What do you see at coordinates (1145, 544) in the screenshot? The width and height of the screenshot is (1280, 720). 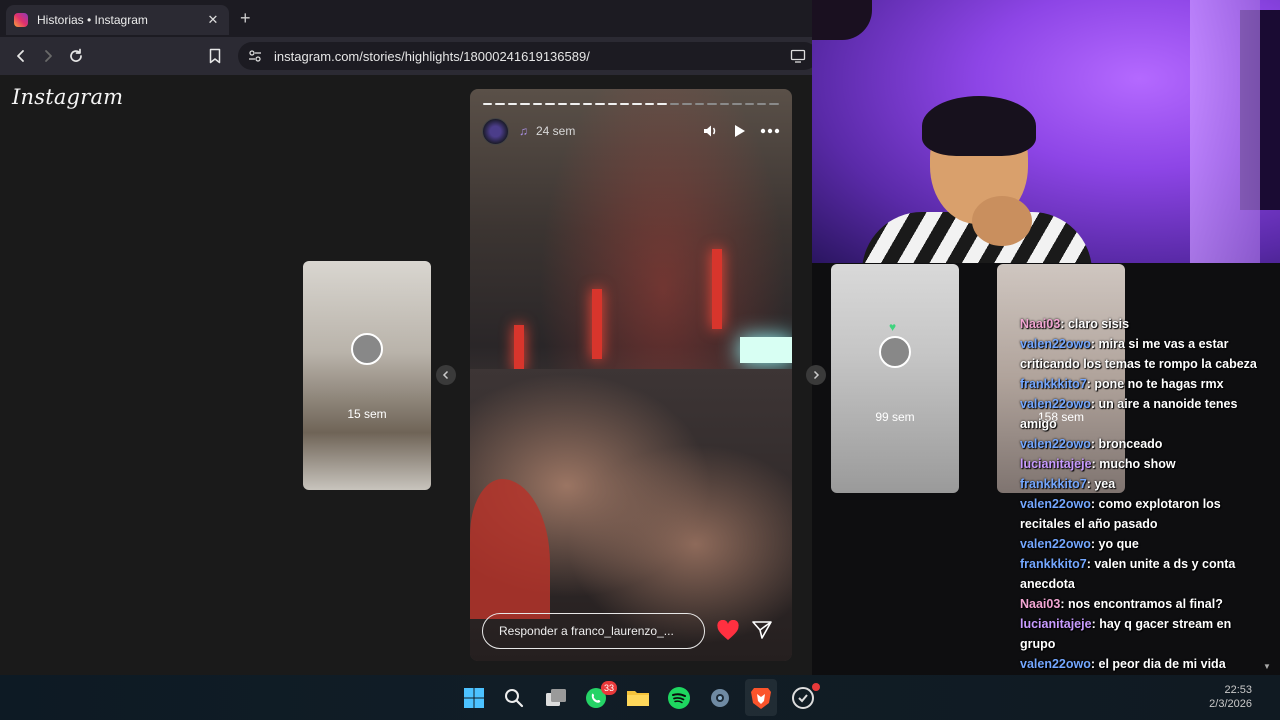 I see `chat-message: valen22owo: yo que` at bounding box center [1145, 544].